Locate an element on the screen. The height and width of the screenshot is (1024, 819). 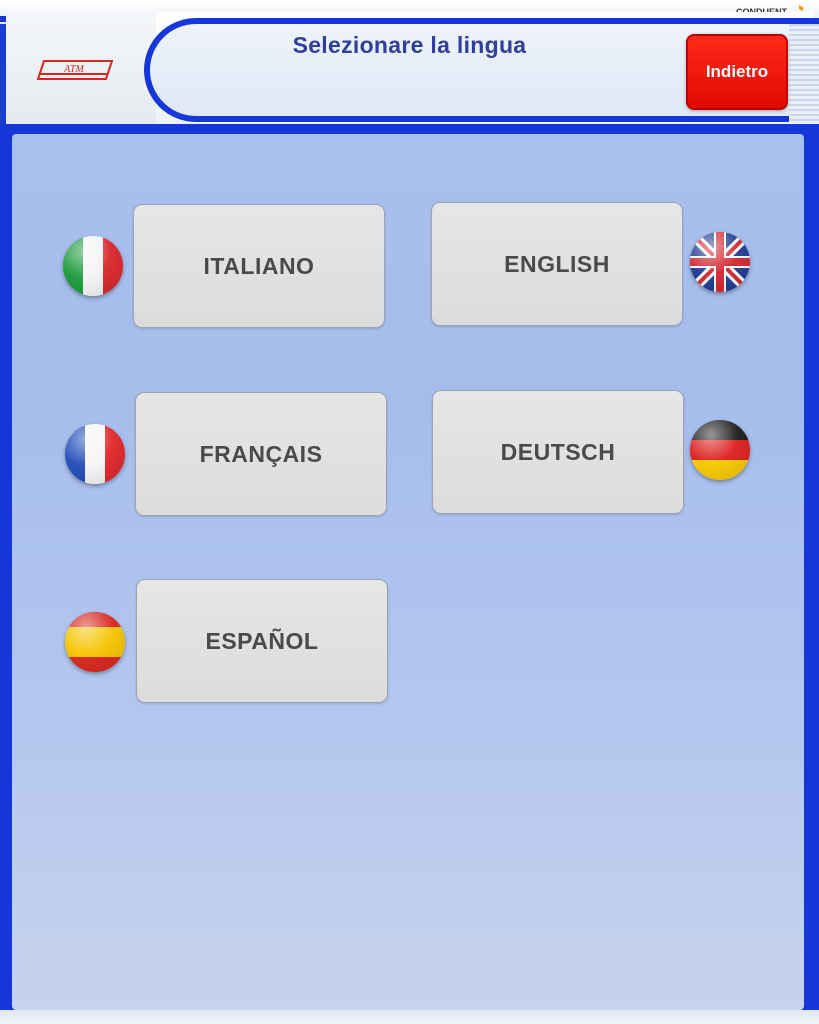
spain-flag-icon is located at coordinates (95, 642).